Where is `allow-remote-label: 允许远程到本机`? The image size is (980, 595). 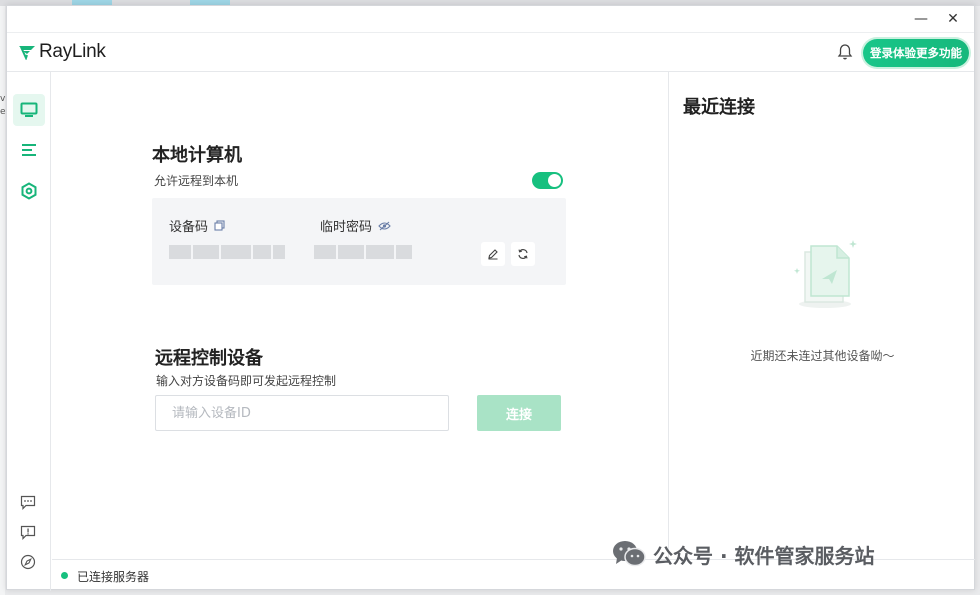
allow-remote-label: 允许远程到本机 is located at coordinates (196, 181).